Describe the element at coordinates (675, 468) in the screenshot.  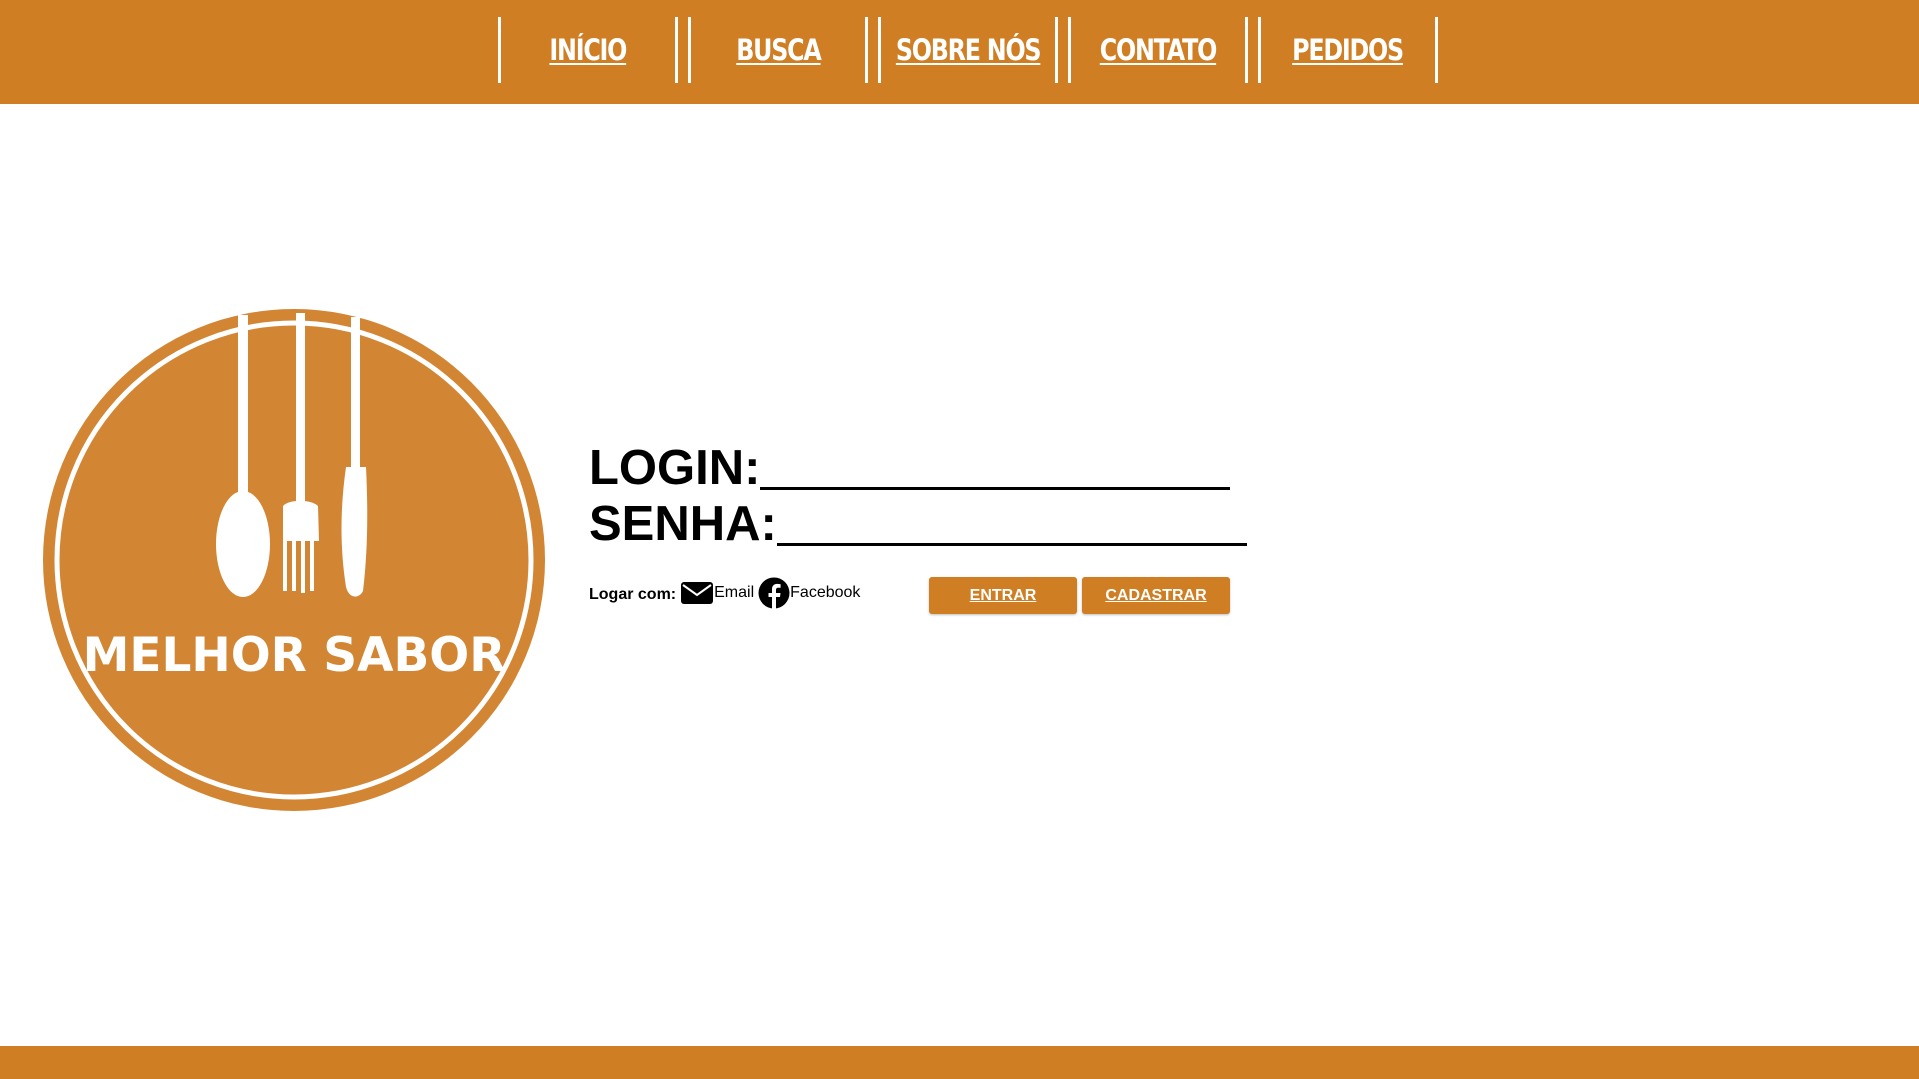
I see `login-label: LOGIN:` at that location.